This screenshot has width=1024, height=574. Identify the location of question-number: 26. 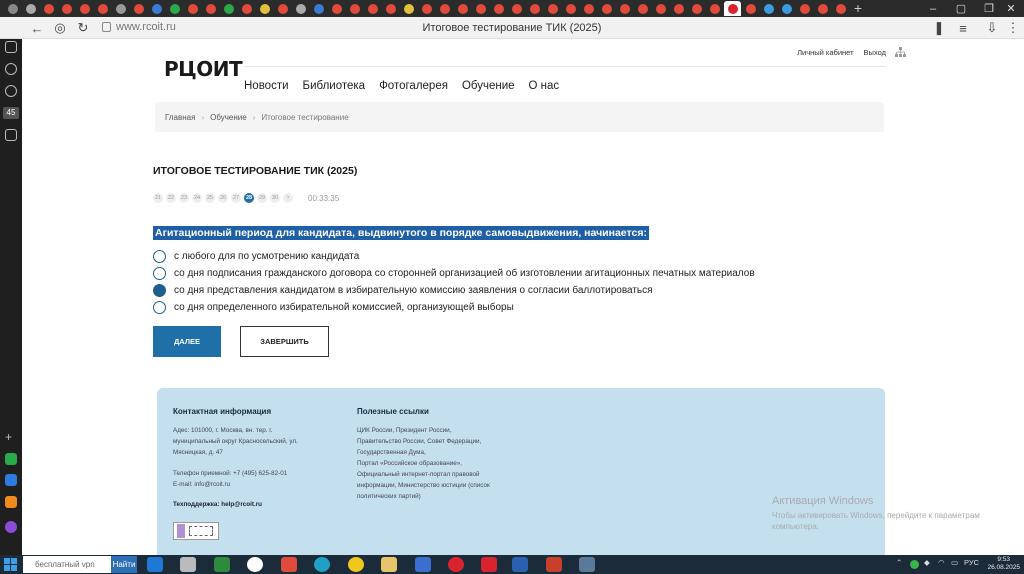
(223, 198).